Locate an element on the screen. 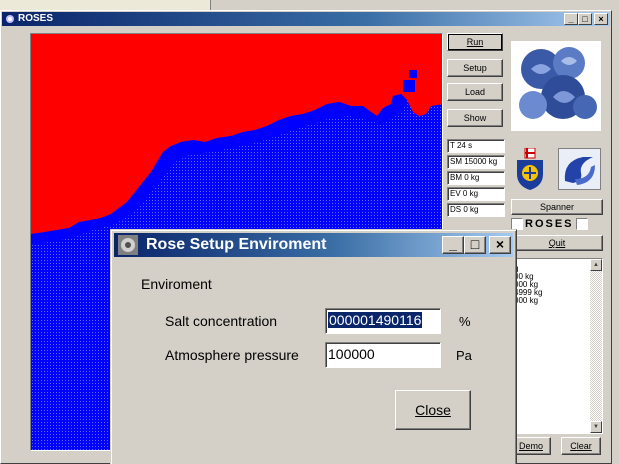  environment-group-label: Enviroment is located at coordinates (176, 284).